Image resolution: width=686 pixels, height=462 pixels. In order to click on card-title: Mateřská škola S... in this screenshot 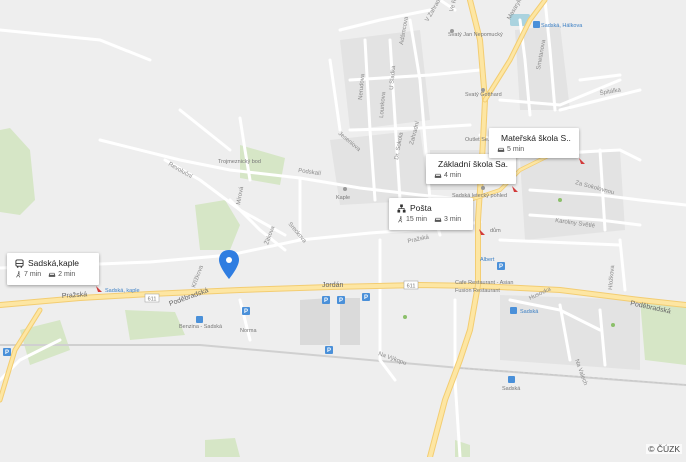, I will do `click(536, 138)`.